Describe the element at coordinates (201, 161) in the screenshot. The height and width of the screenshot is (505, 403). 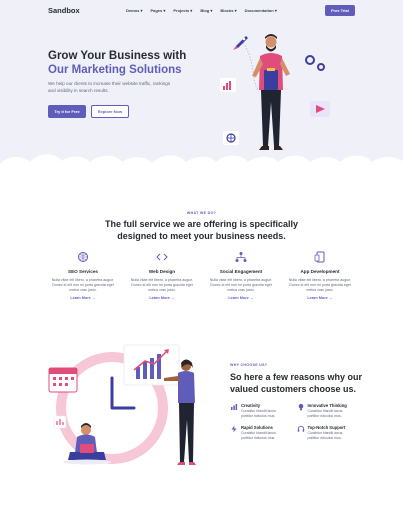
I see `cloud-divider` at that location.